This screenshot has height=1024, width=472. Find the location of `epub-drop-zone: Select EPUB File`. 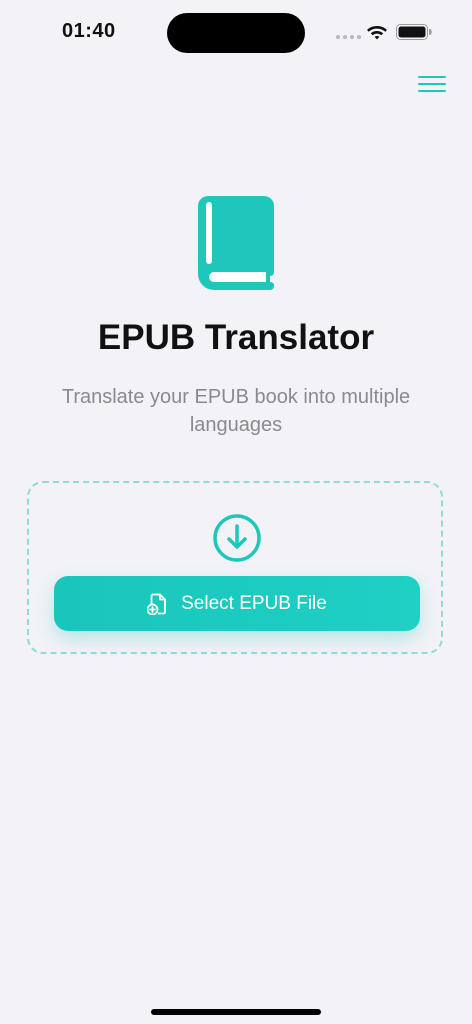

epub-drop-zone: Select EPUB File is located at coordinates (235, 567).